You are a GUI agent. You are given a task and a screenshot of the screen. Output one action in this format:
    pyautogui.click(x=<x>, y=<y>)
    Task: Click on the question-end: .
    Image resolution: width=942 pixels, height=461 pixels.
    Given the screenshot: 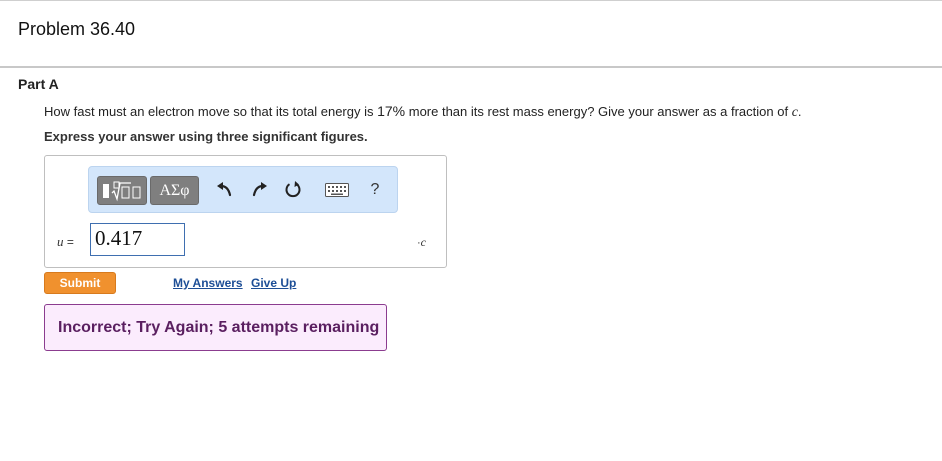 What is the action you would take?
    pyautogui.click(x=799, y=111)
    